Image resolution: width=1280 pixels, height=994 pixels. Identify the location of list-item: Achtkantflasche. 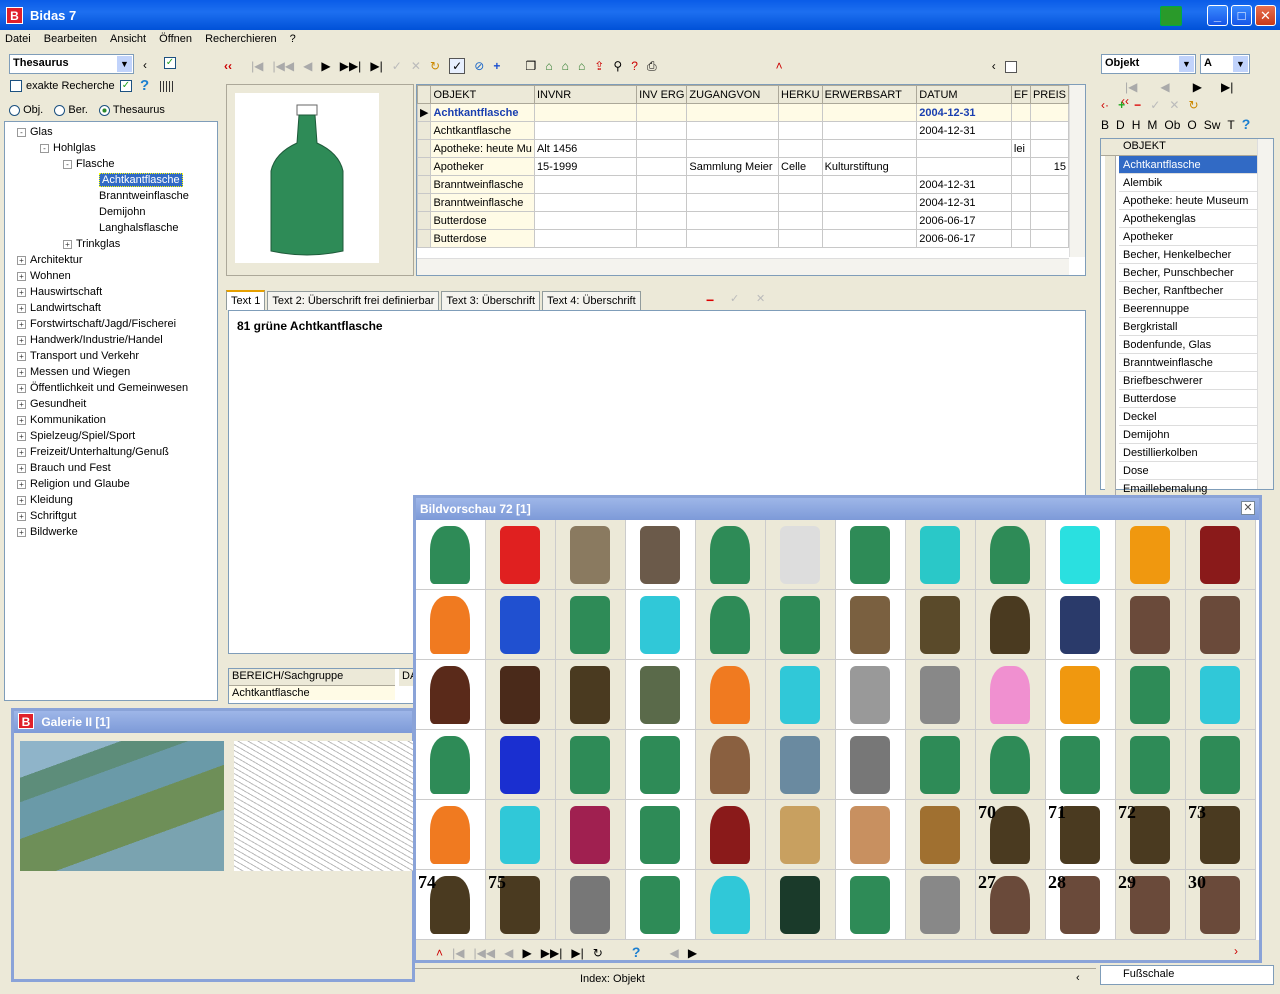
(1181, 165).